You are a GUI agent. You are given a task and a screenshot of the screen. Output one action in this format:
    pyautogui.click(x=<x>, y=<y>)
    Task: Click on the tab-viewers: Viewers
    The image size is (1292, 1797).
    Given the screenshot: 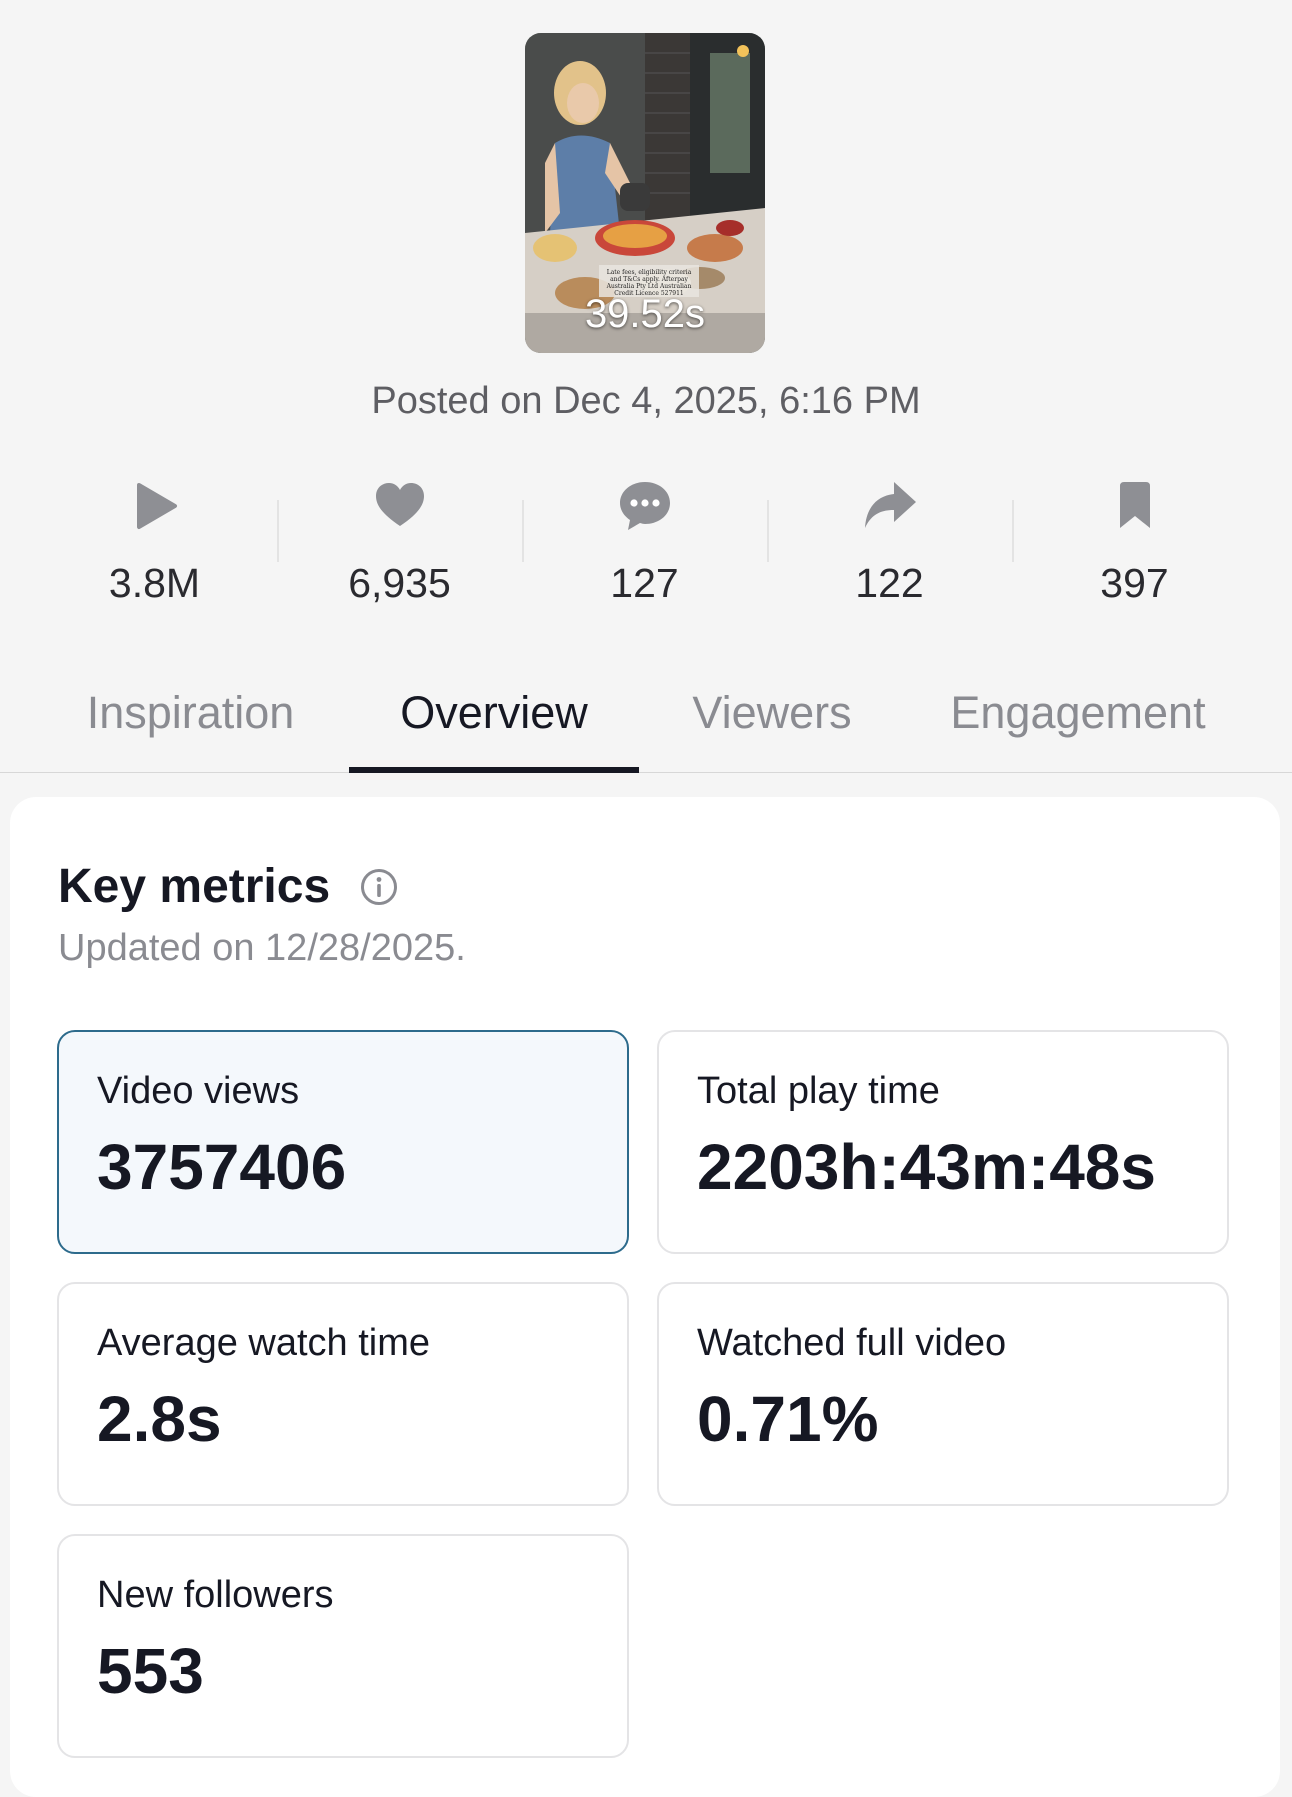 What is the action you would take?
    pyautogui.click(x=772, y=726)
    